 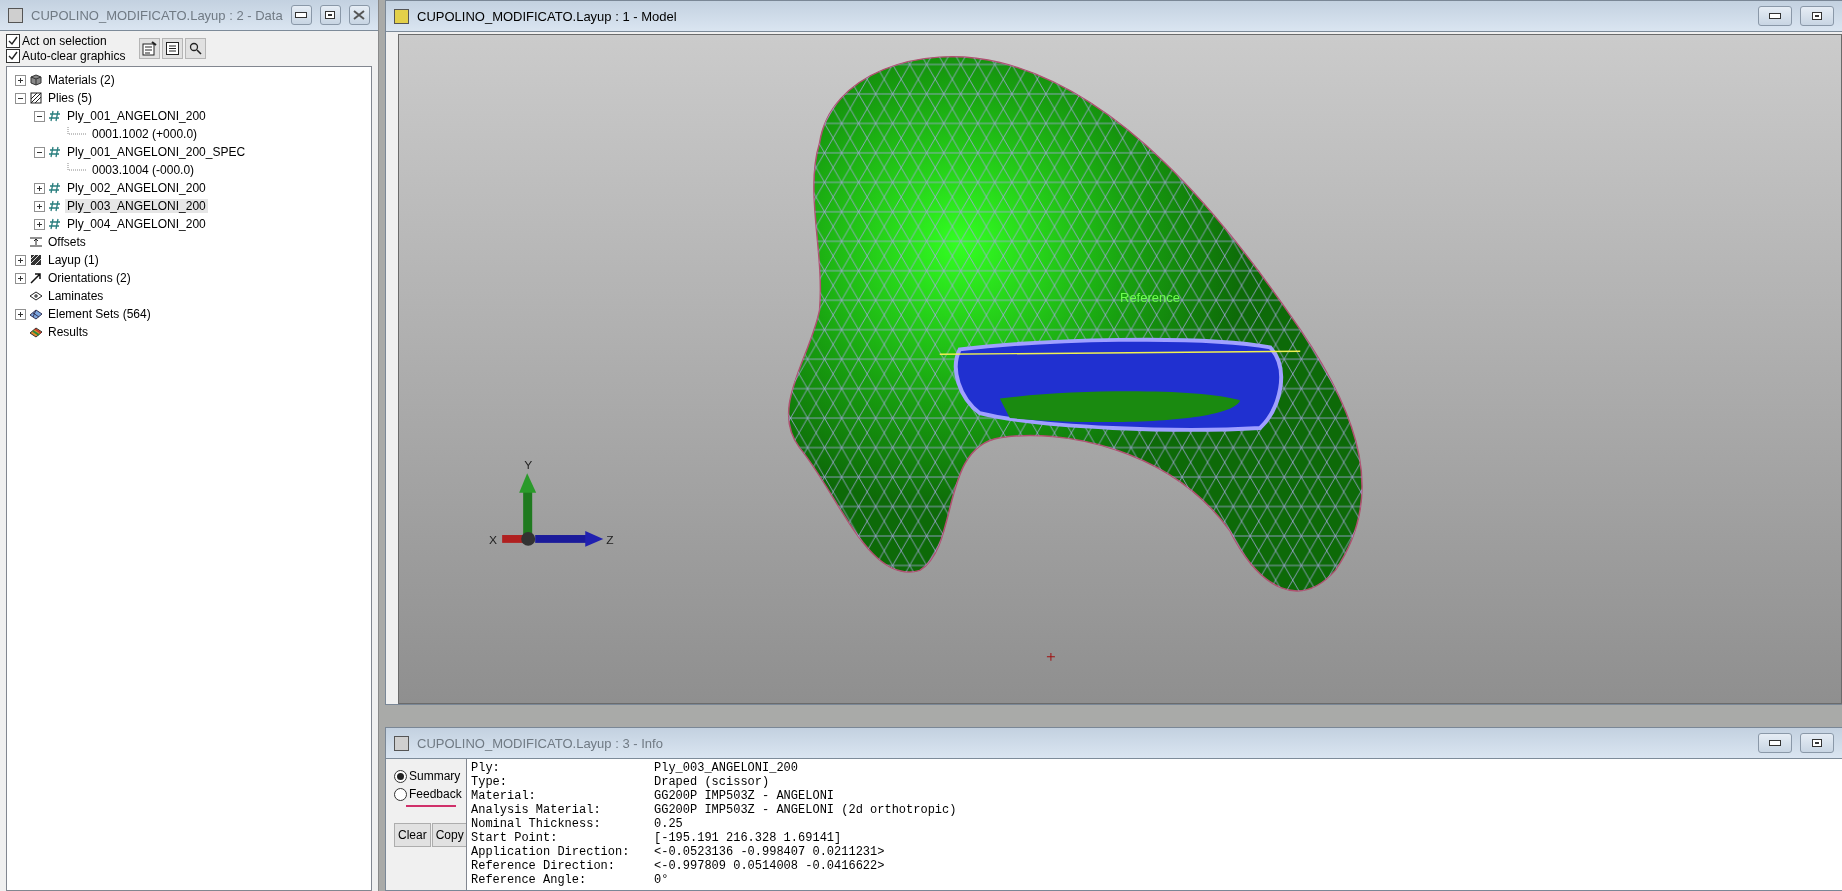 What do you see at coordinates (36, 260) in the screenshot?
I see `layup-icon` at bounding box center [36, 260].